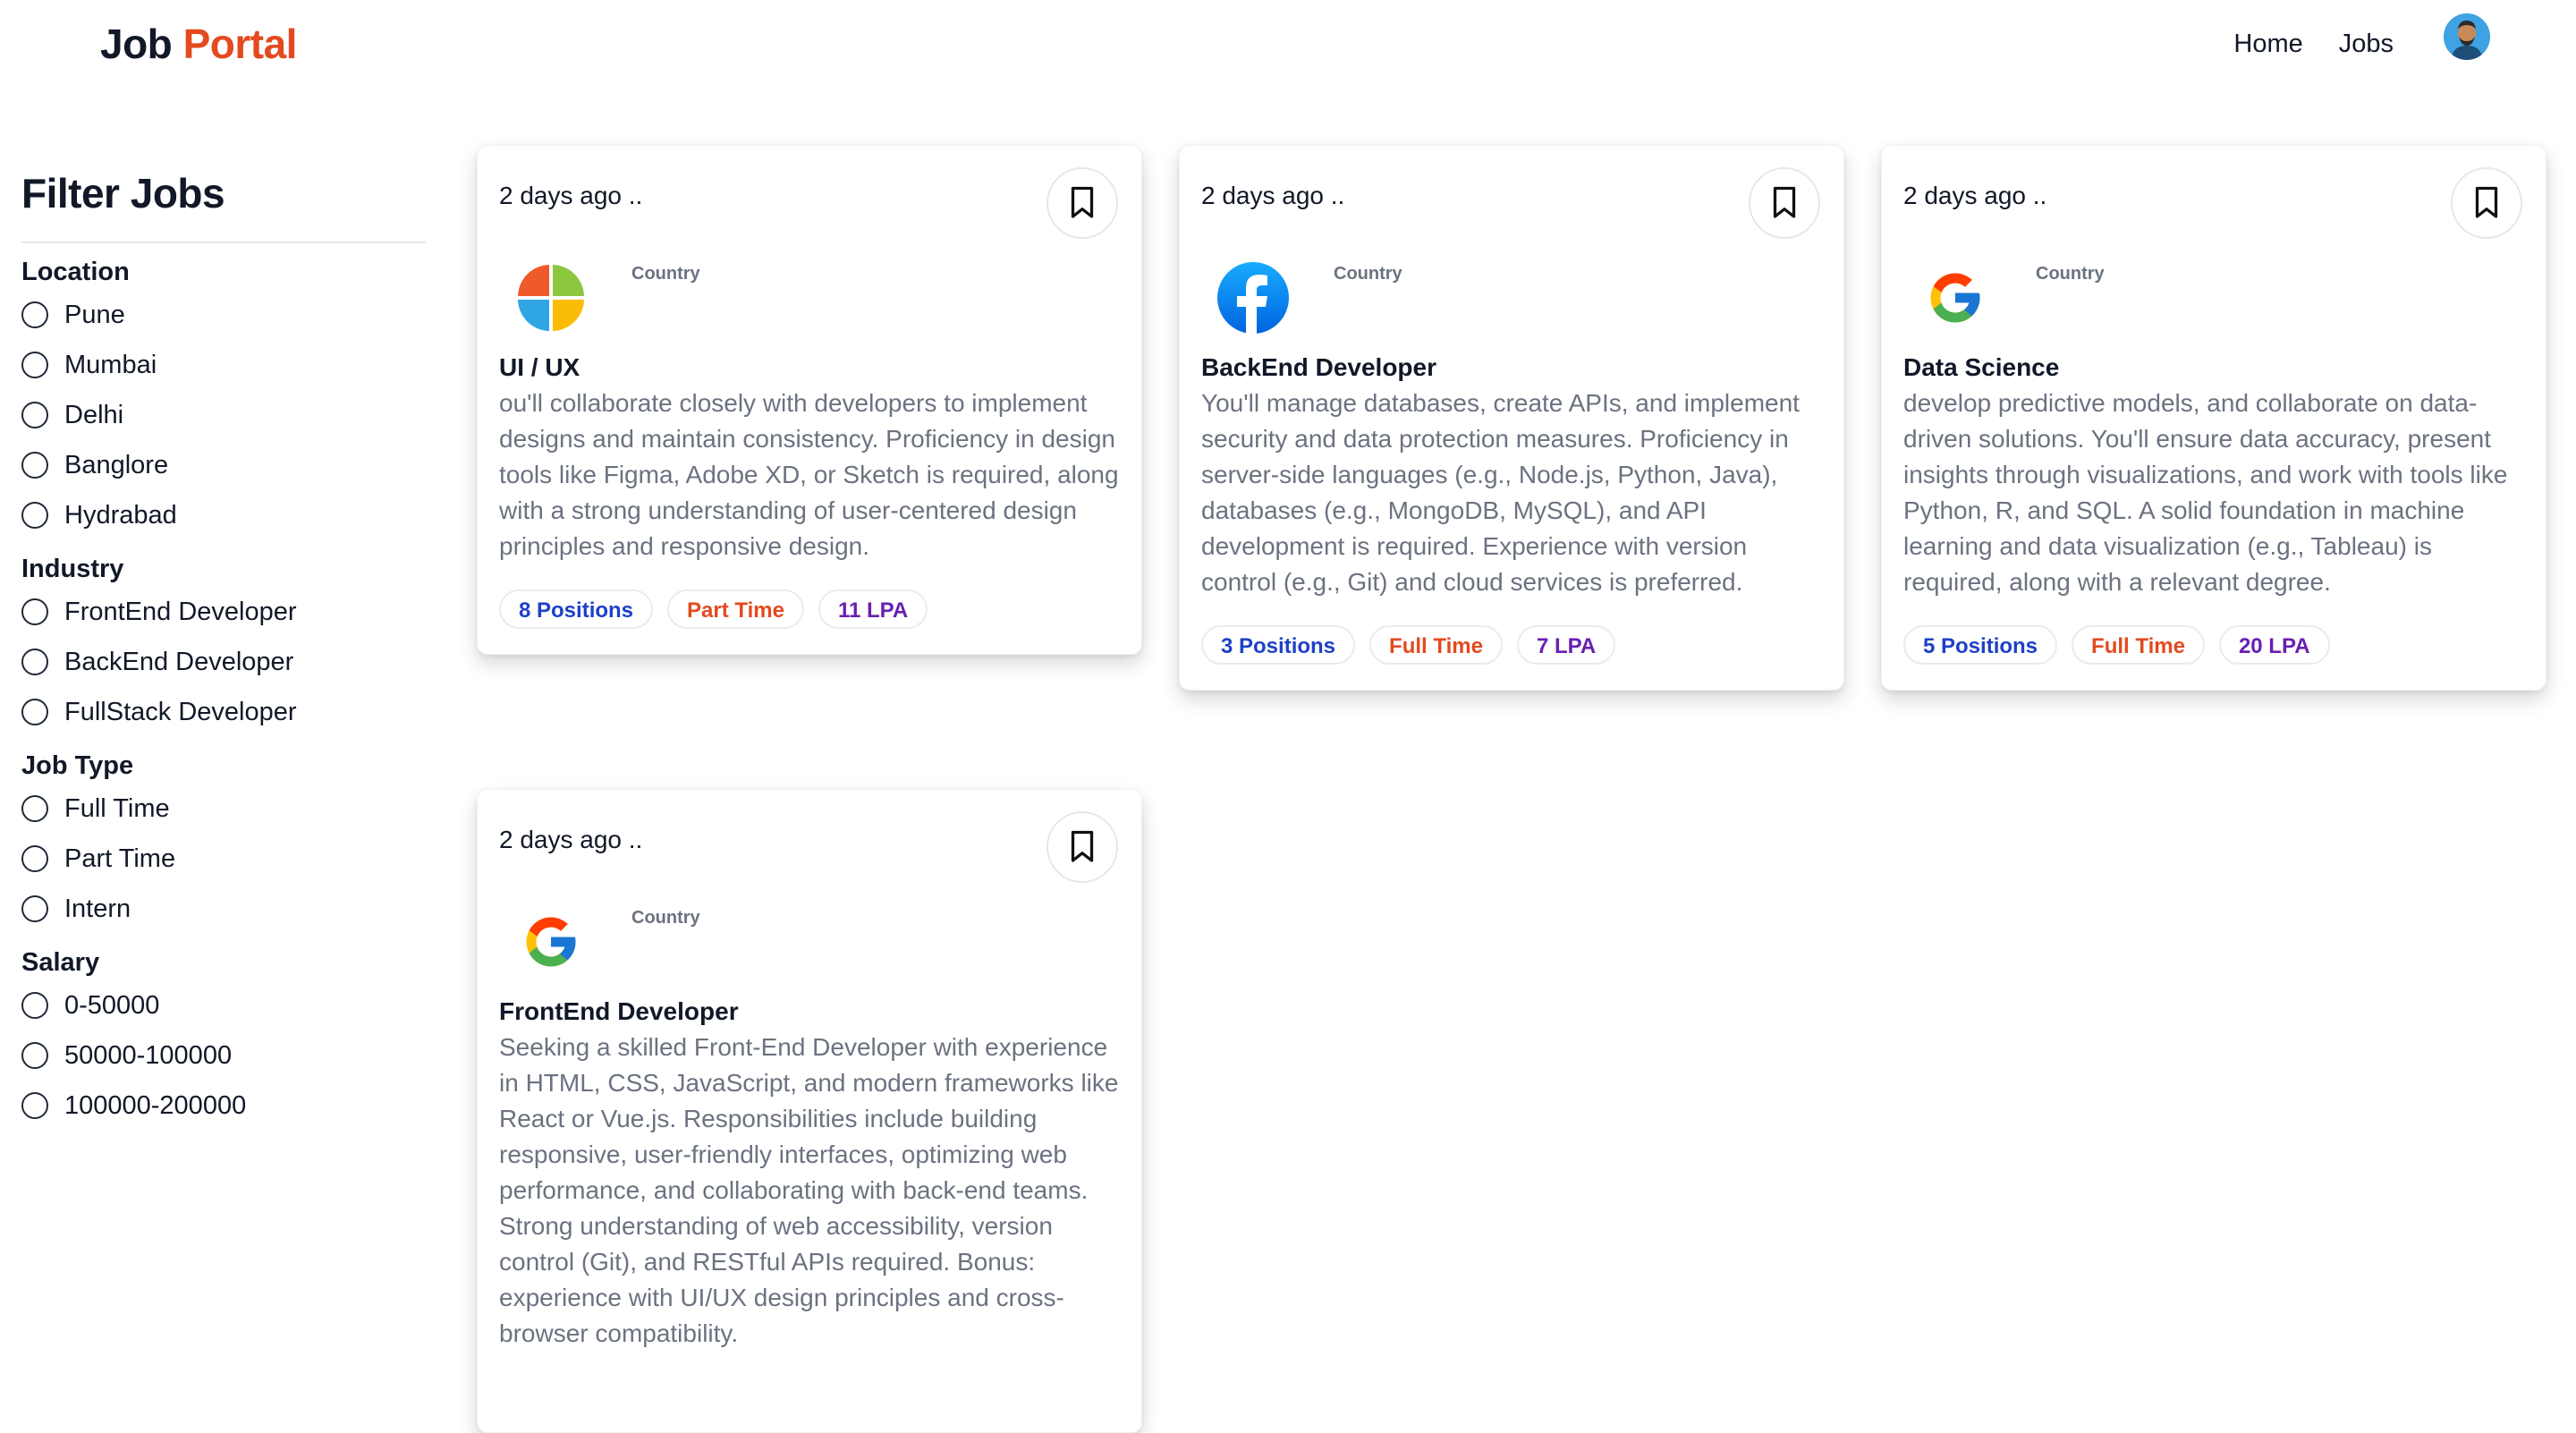 The width and height of the screenshot is (2576, 1433). What do you see at coordinates (110, 364) in the screenshot?
I see `filter-option-label: Mumbai` at bounding box center [110, 364].